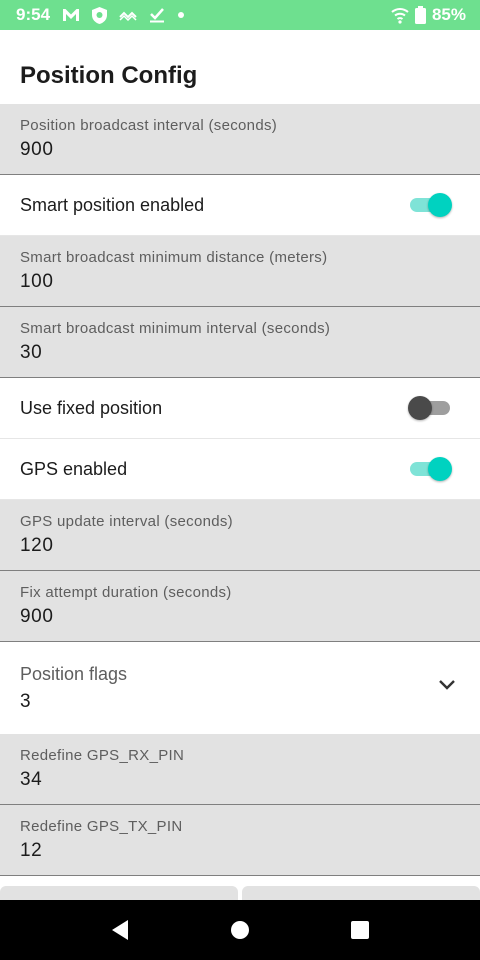 This screenshot has height=960, width=480. Describe the element at coordinates (240, 688) in the screenshot. I see `position-flags-dropdown: Position flags 3` at that location.